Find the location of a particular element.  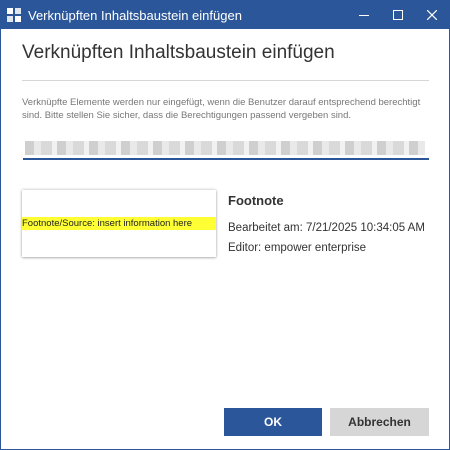

search-input is located at coordinates (226, 149).